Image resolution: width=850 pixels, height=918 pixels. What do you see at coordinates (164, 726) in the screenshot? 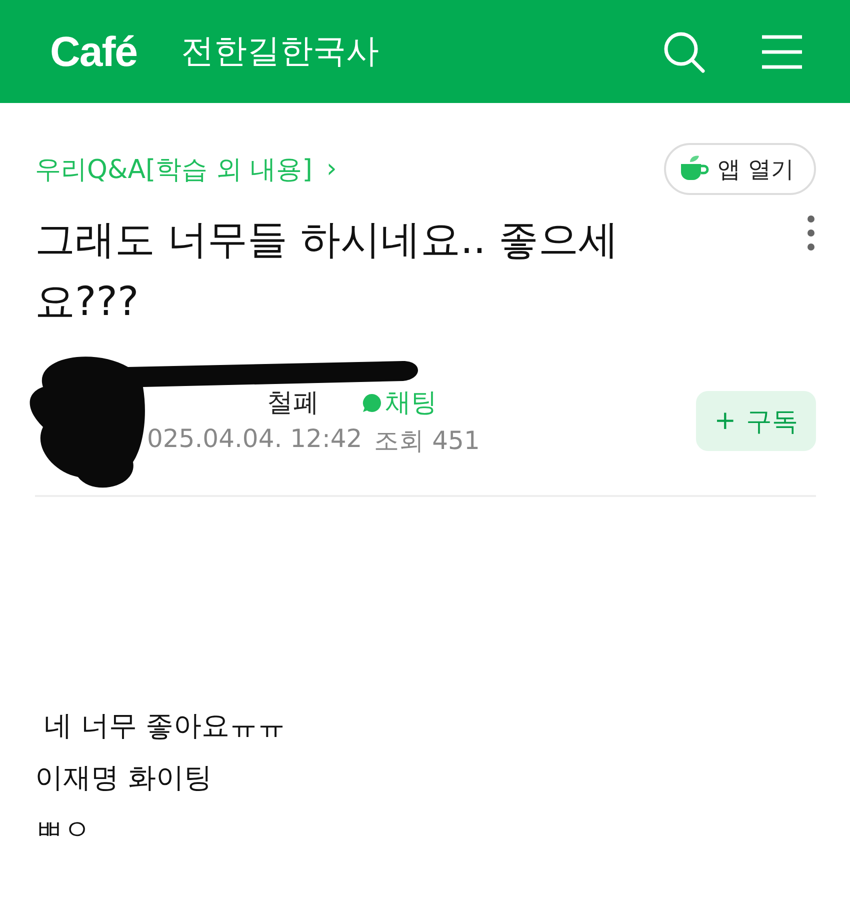
I see `post-text-line: 네 너무 좋아요ㅠㅠ` at bounding box center [164, 726].